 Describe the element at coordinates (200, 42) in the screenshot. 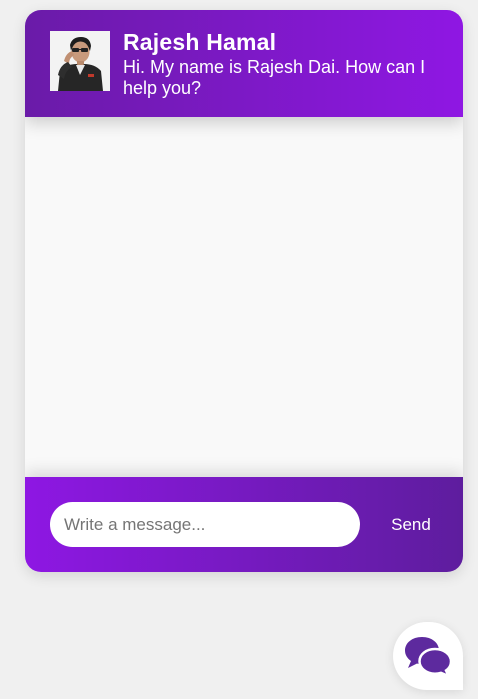

I see `contact-name: Rajesh Hamal` at that location.